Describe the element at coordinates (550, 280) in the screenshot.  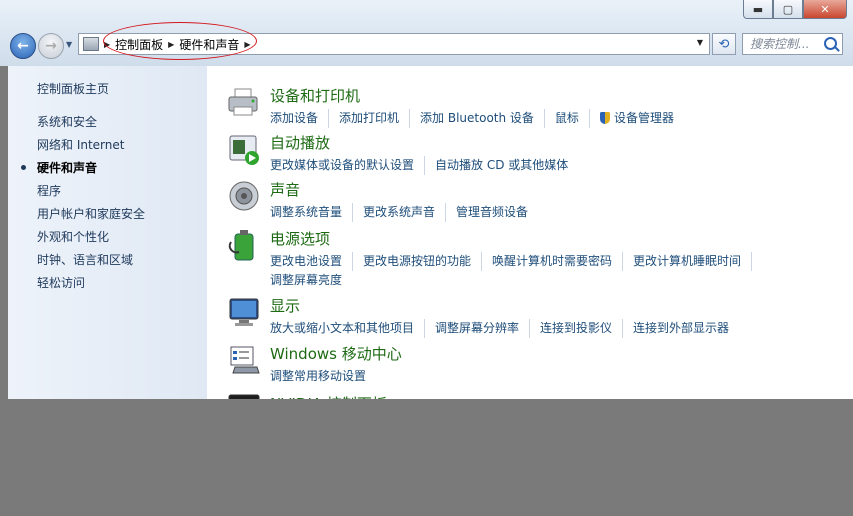
I see `category-links-row2: 调整屏幕亮度` at that location.